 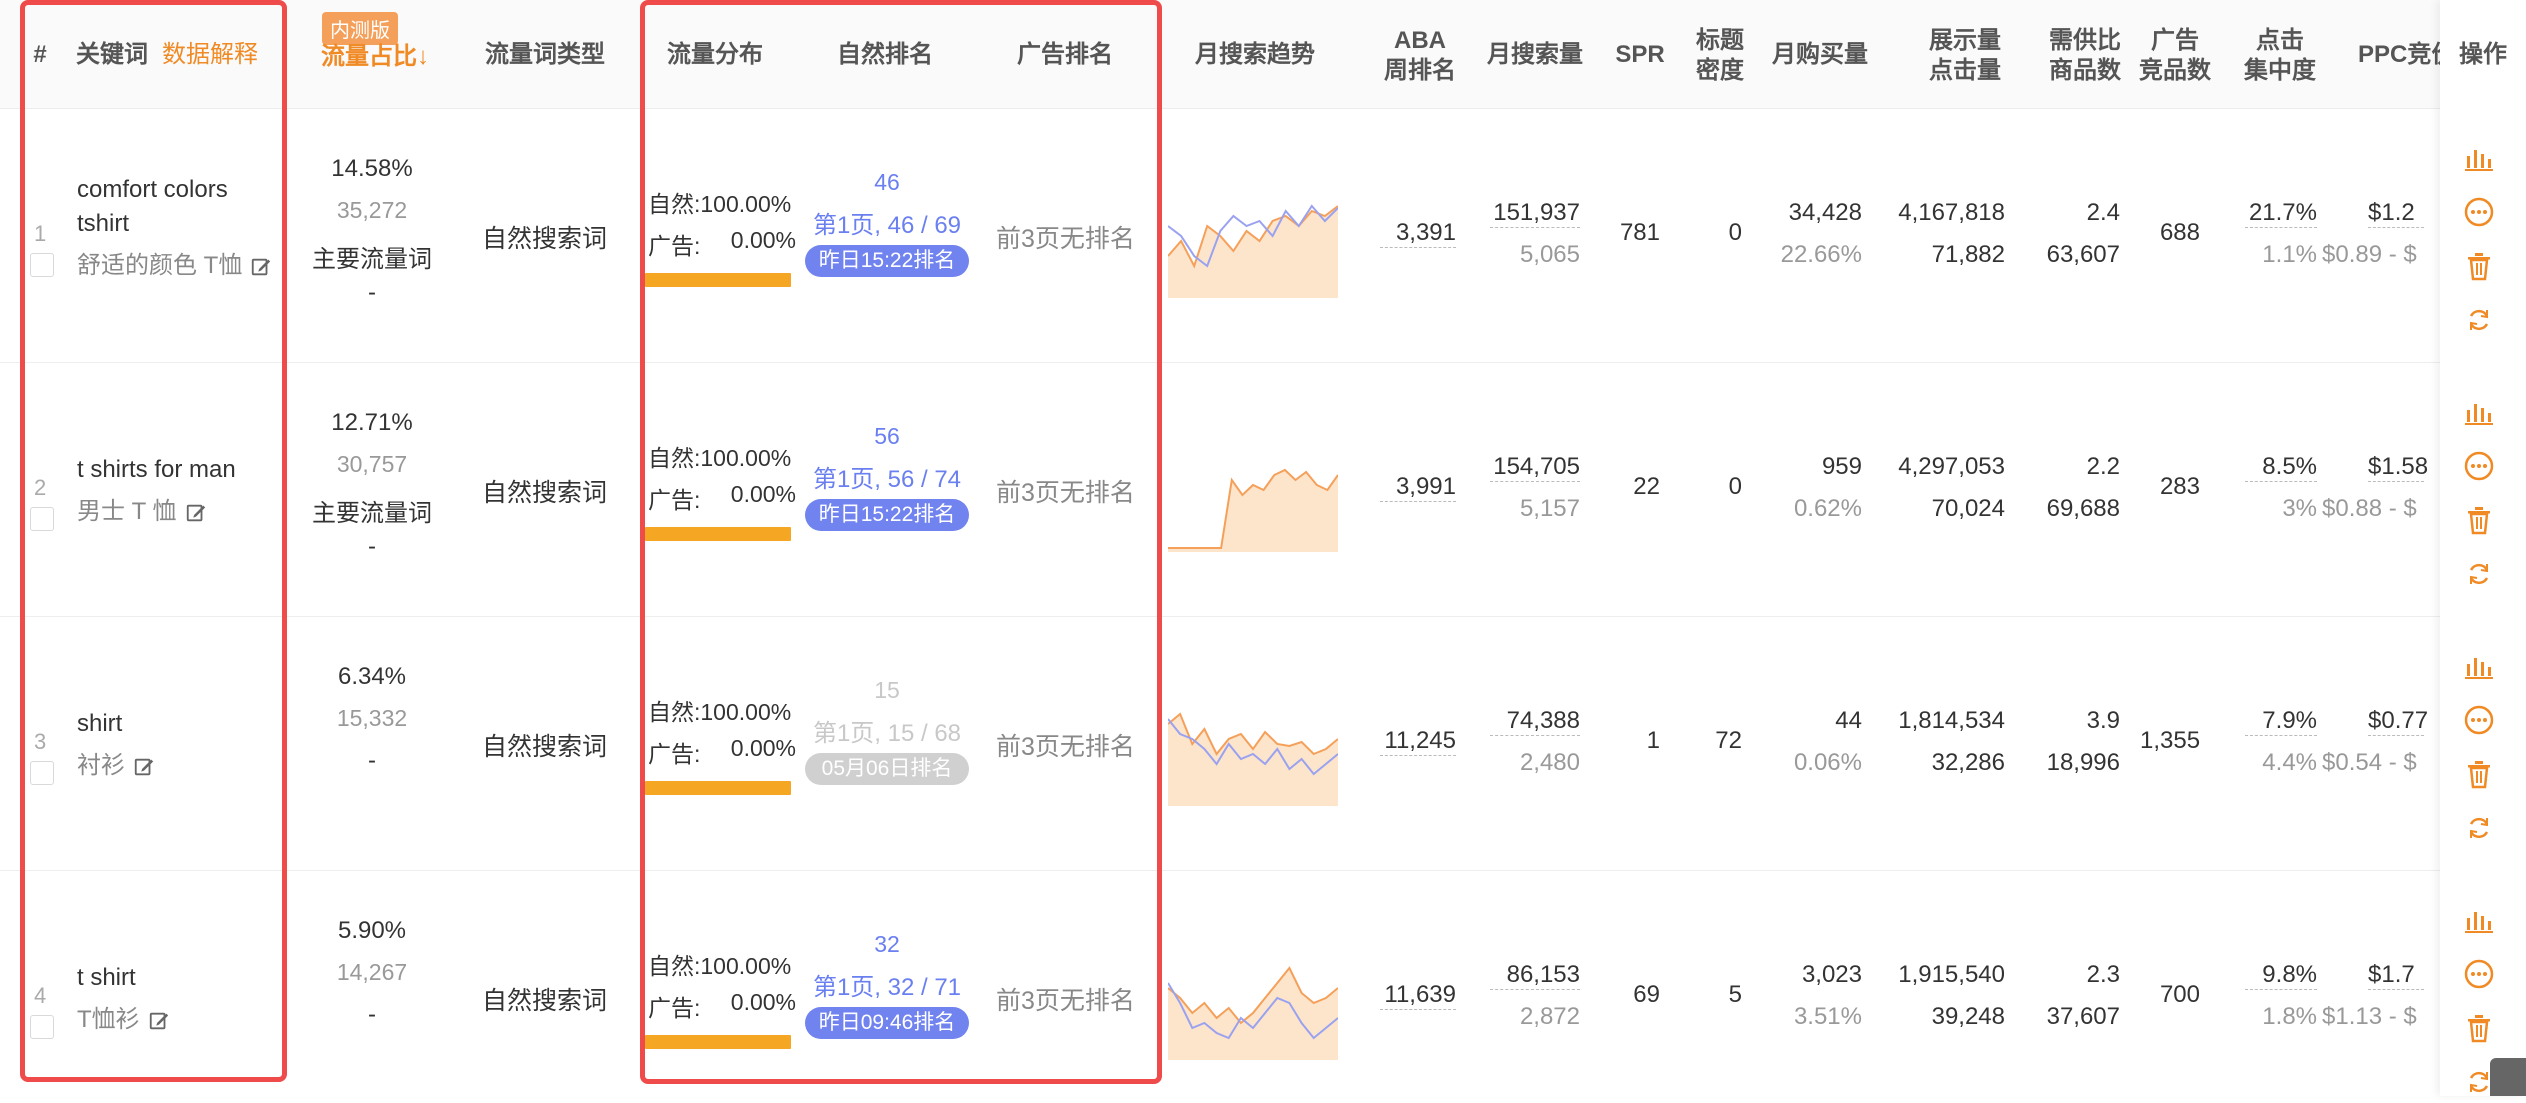 What do you see at coordinates (1418, 741) in the screenshot?
I see `aba-rank: 11,245` at bounding box center [1418, 741].